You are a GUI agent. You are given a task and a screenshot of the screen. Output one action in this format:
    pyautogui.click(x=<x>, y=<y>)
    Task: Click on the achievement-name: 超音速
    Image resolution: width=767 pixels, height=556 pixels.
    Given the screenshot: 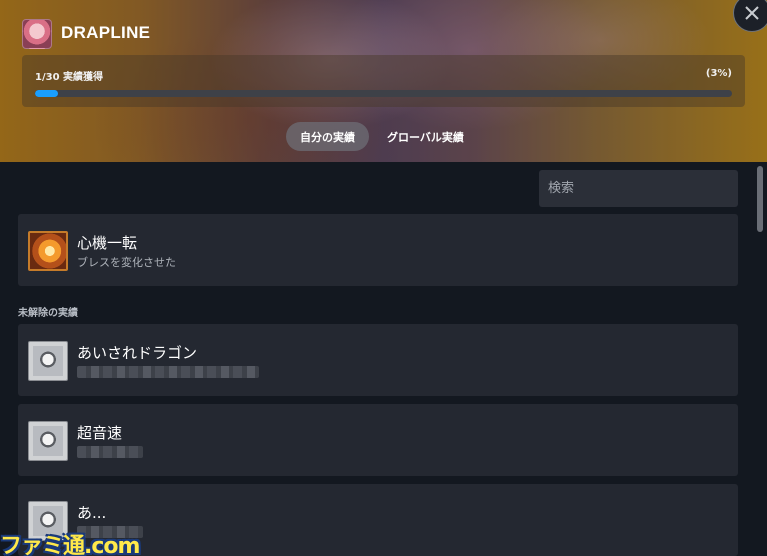 What is the action you would take?
    pyautogui.click(x=100, y=433)
    